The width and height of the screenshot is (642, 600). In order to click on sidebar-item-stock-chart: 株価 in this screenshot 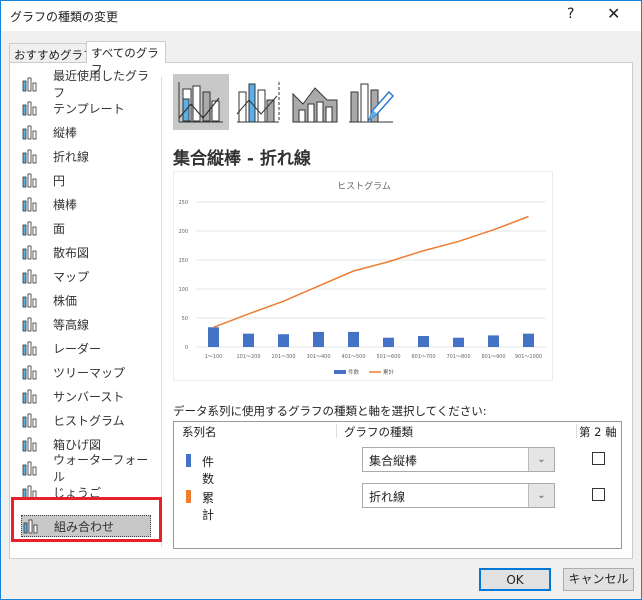, I will do `click(86, 300)`.